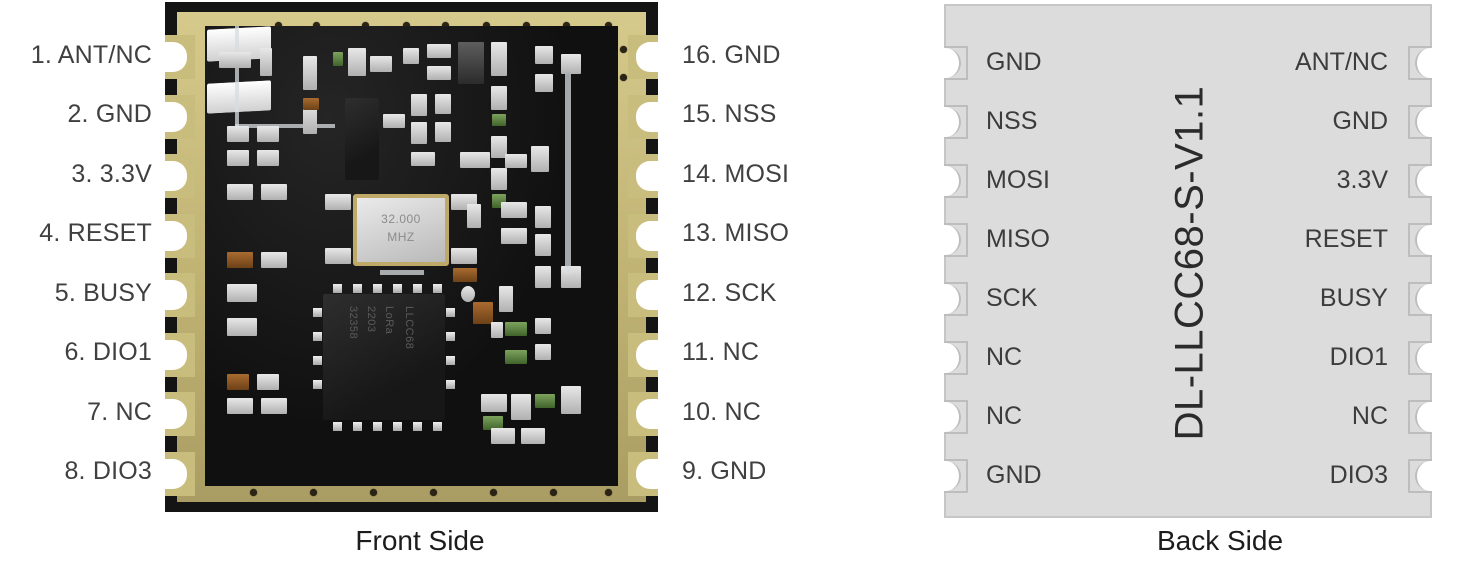  Describe the element at coordinates (95, 233) in the screenshot. I see `front-pin-label-4: 4. RESET` at that location.